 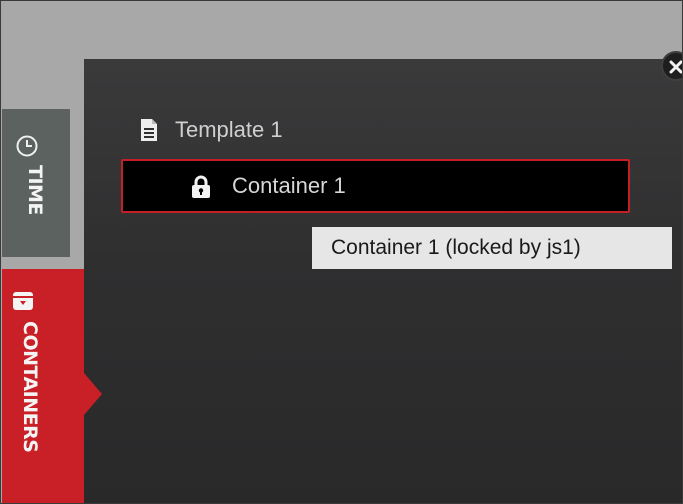 I want to click on close-button, so click(x=671, y=66).